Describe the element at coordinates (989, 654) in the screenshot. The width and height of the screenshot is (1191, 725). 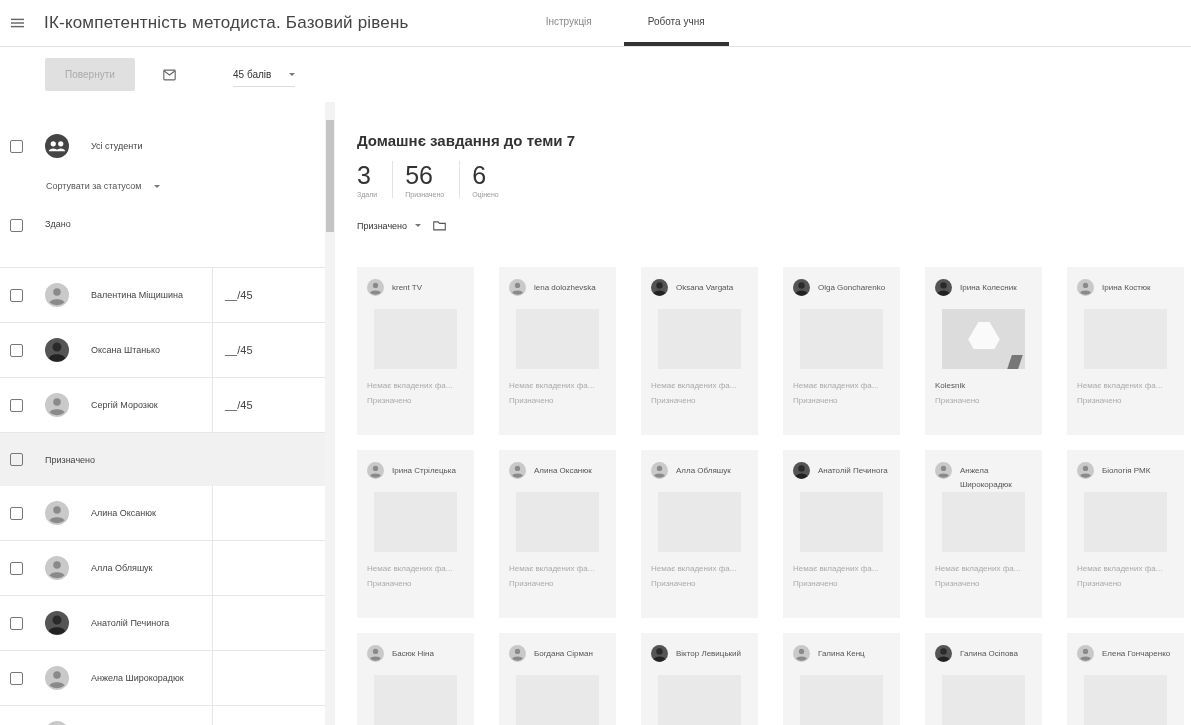
I see `student-name: Галина Осіпова` at that location.